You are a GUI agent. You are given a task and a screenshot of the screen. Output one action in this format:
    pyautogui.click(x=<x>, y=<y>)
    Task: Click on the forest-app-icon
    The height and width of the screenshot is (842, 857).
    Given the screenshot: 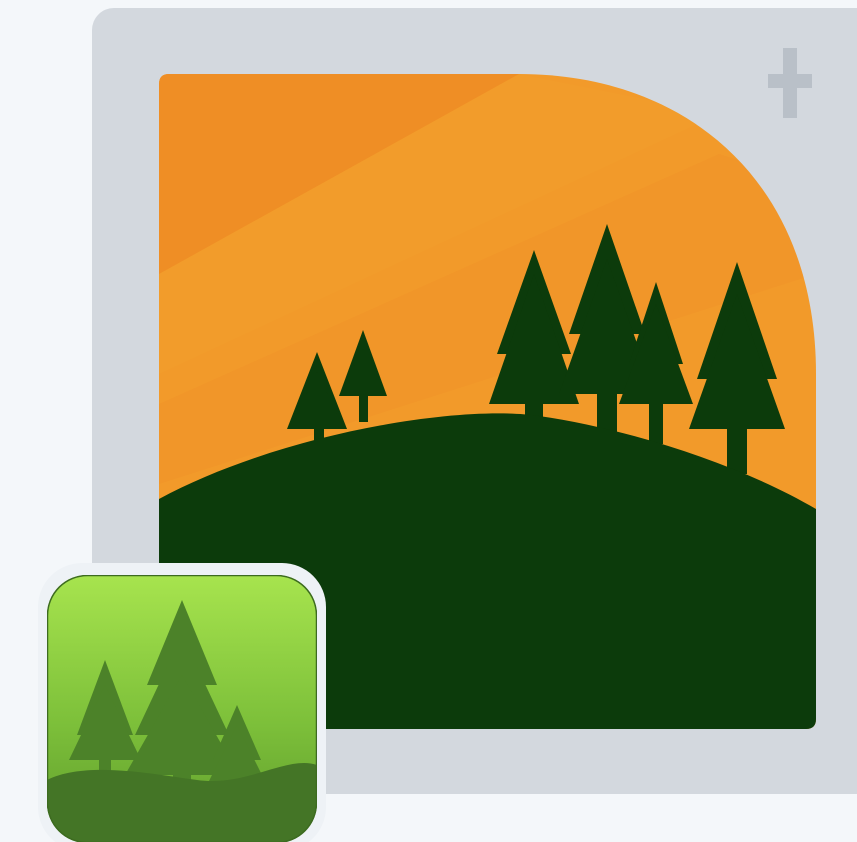 What is the action you would take?
    pyautogui.click(x=182, y=708)
    